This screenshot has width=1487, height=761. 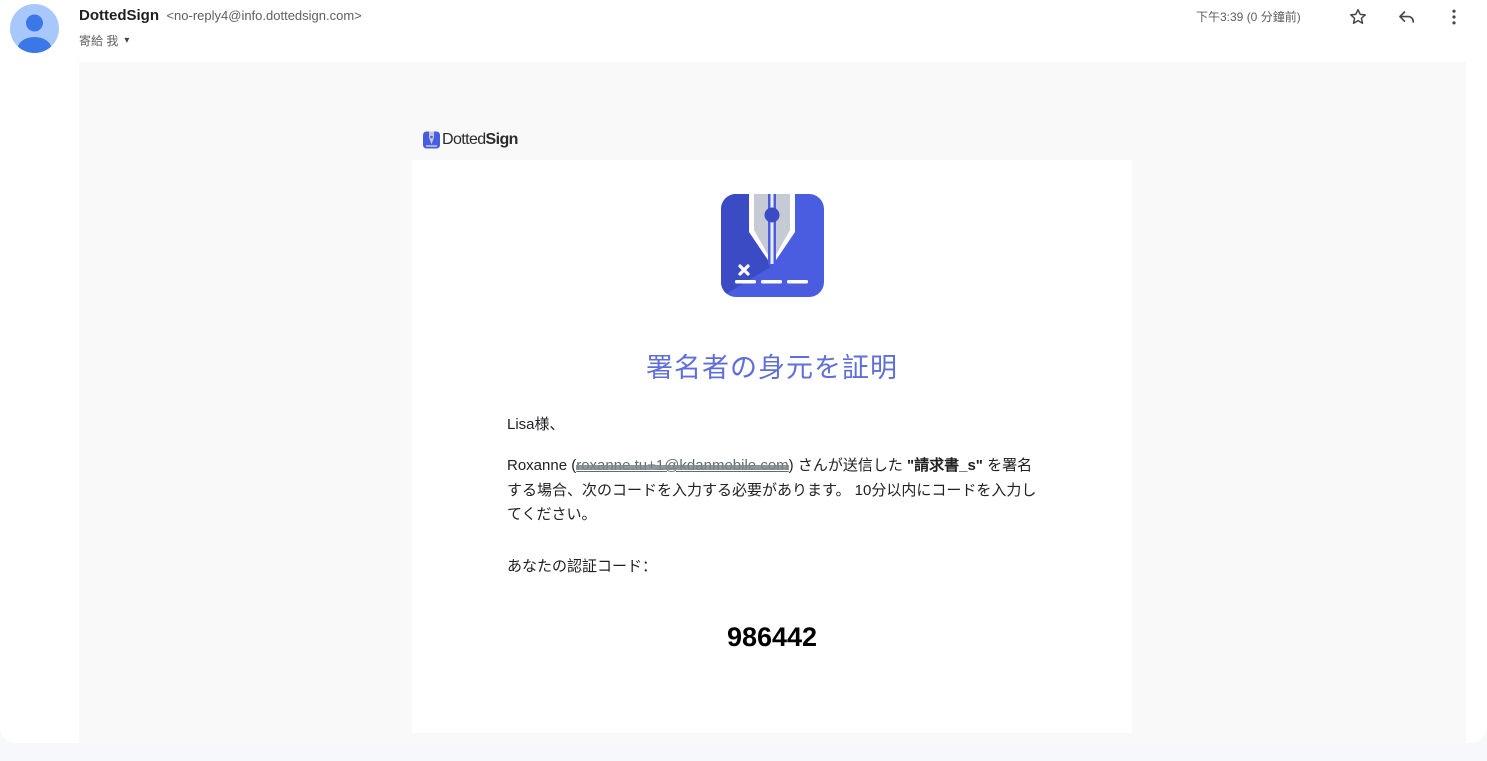 I want to click on recipient-label: 寄給 我, so click(x=99, y=41).